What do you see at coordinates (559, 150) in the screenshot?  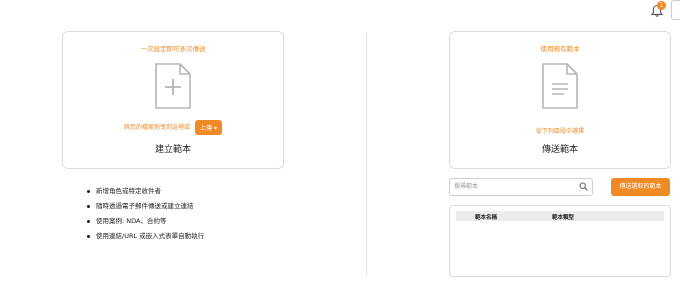 I see `template-card-title: 傳送範本` at bounding box center [559, 150].